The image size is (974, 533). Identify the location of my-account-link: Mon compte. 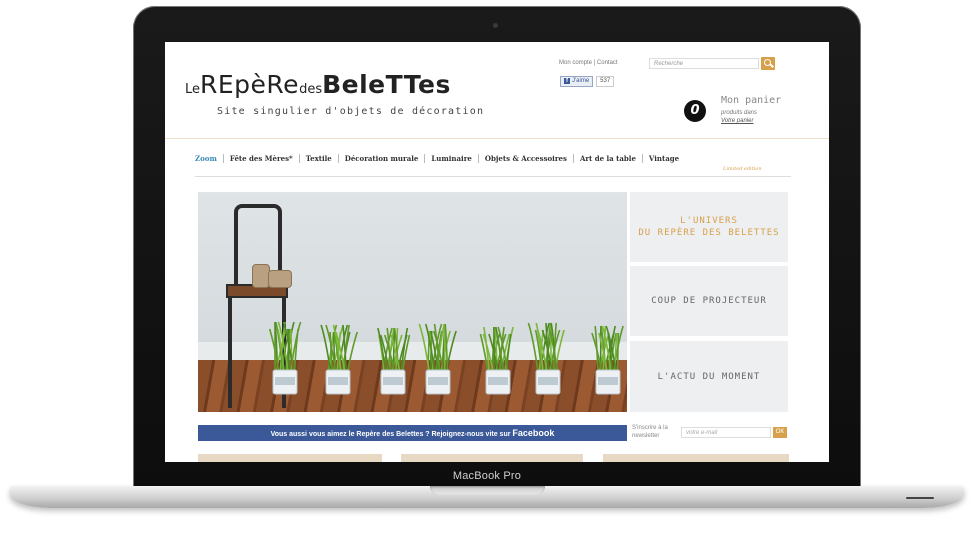
(575, 63).